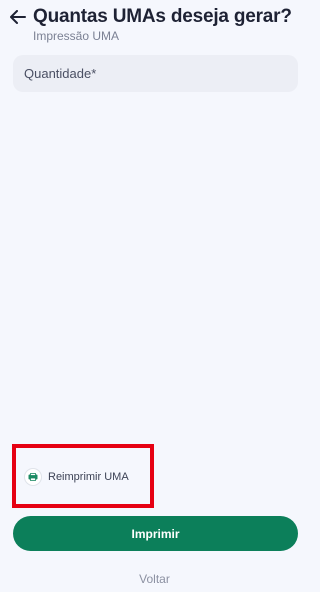  I want to click on page-header: Quantas UMAs deseja gerar? Impressão UMA, so click(157, 24).